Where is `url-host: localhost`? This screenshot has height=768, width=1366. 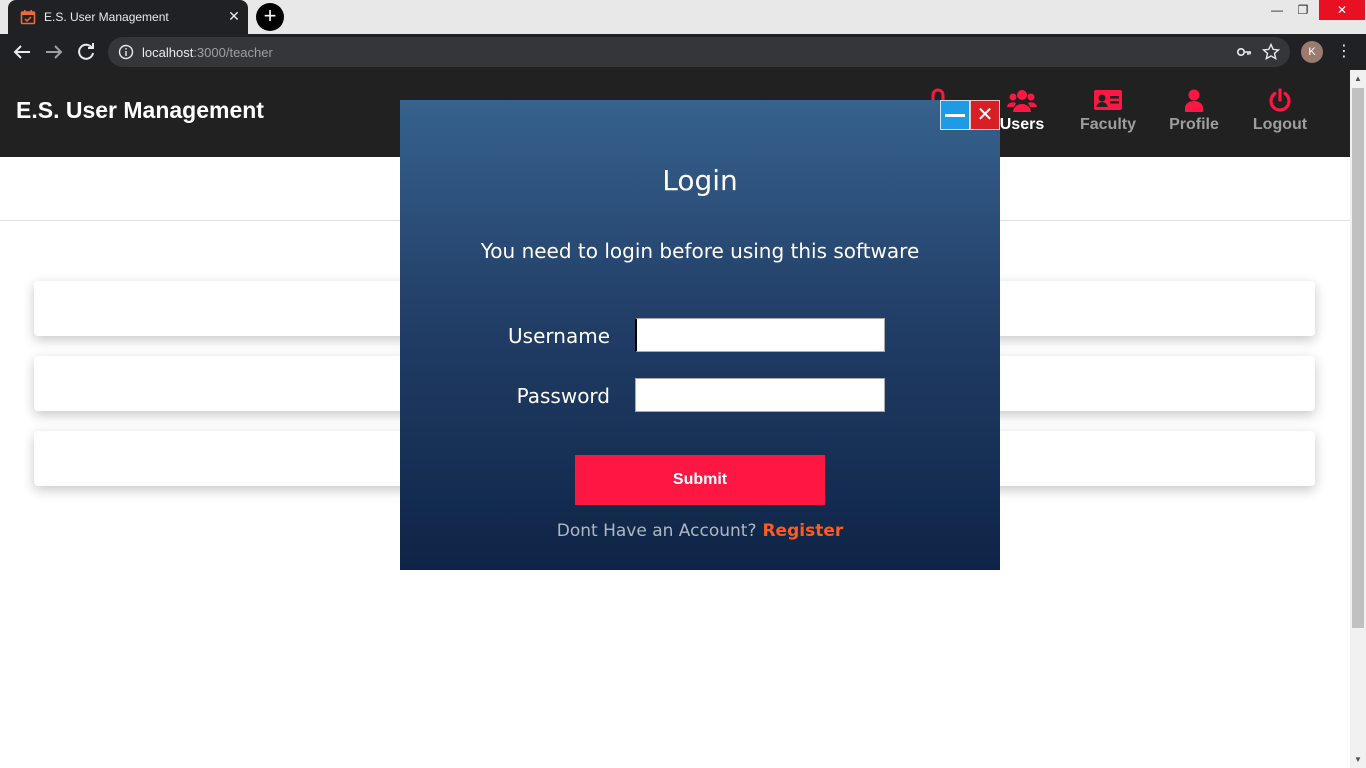
url-host: localhost is located at coordinates (168, 52).